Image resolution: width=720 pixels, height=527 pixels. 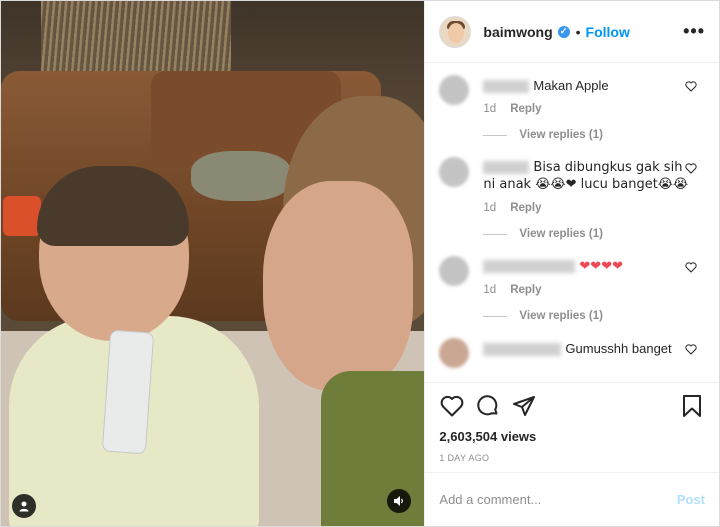 What do you see at coordinates (241, 176) in the screenshot?
I see `cloth` at bounding box center [241, 176].